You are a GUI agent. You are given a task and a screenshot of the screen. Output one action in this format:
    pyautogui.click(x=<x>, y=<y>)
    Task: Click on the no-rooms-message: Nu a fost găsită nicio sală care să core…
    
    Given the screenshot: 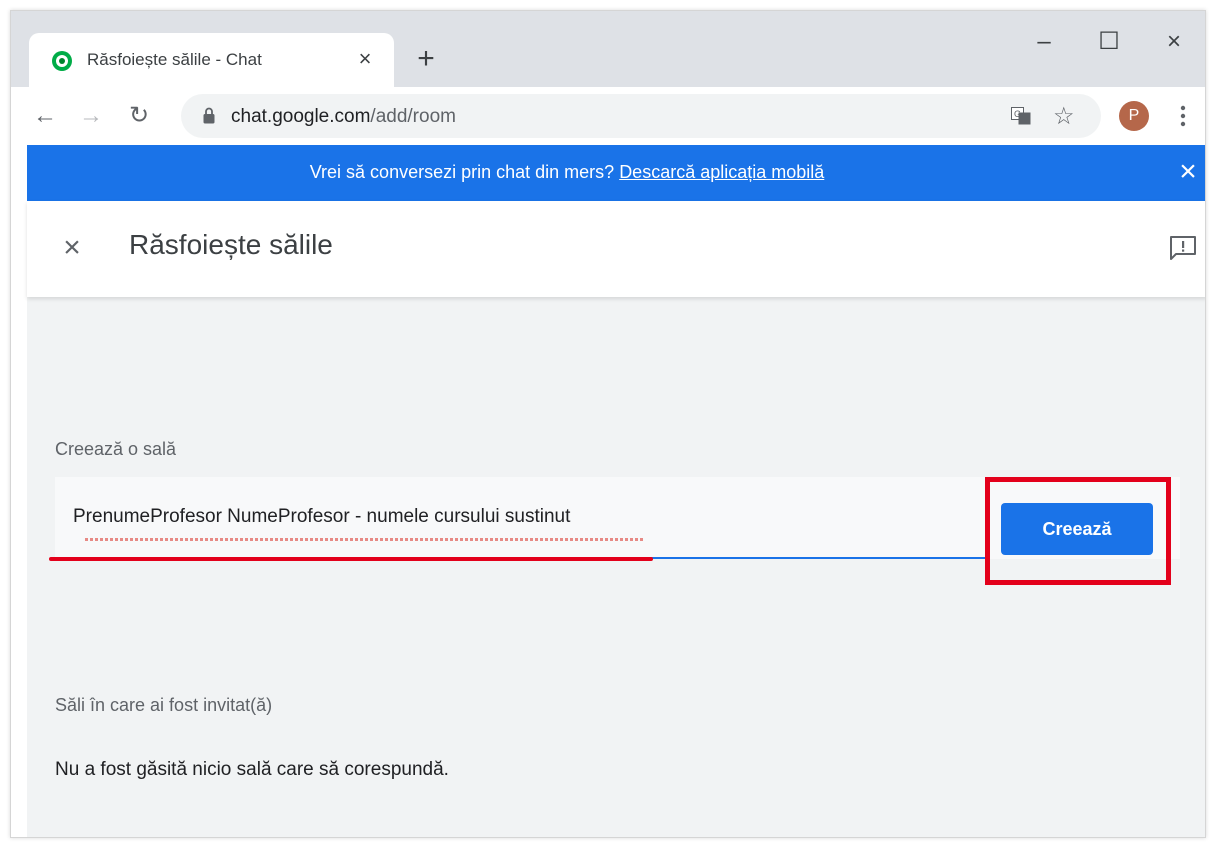 What is the action you would take?
    pyautogui.click(x=252, y=769)
    